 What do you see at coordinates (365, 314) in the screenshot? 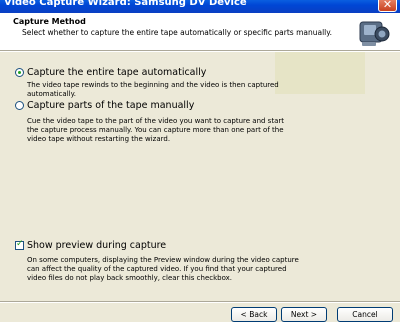
I see `cancel-button: Cancel` at bounding box center [365, 314].